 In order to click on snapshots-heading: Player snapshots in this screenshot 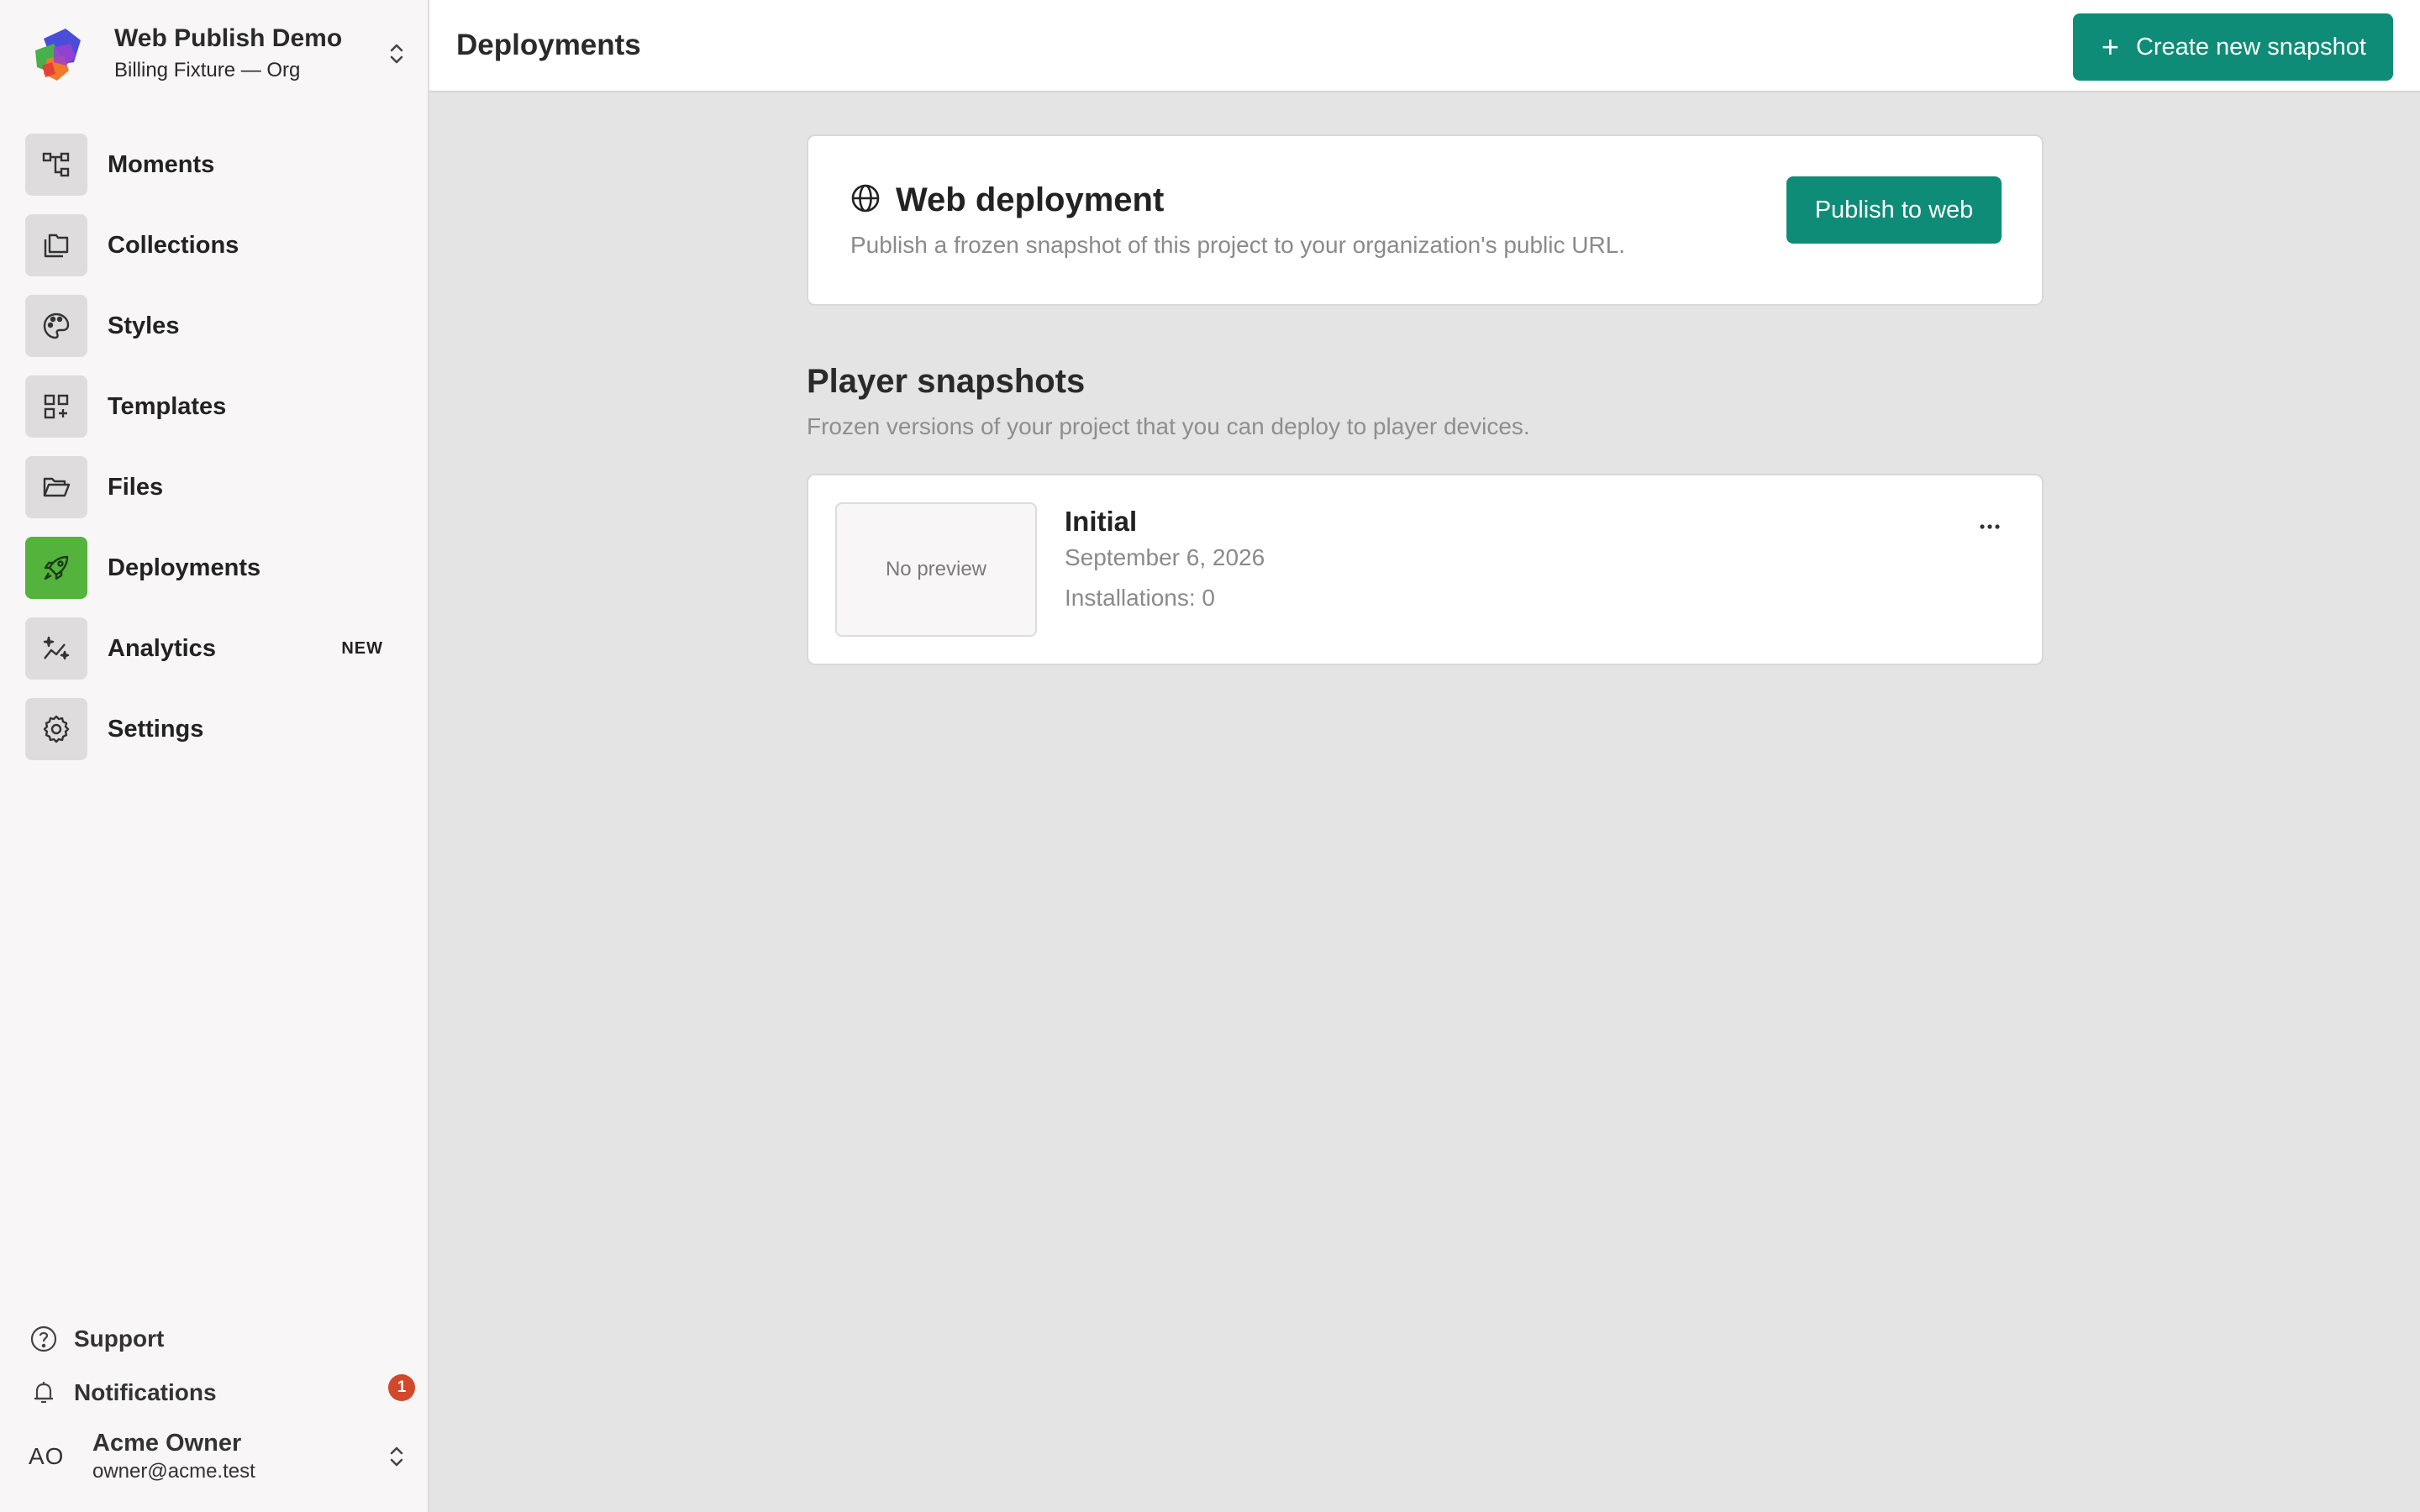, I will do `click(946, 381)`.